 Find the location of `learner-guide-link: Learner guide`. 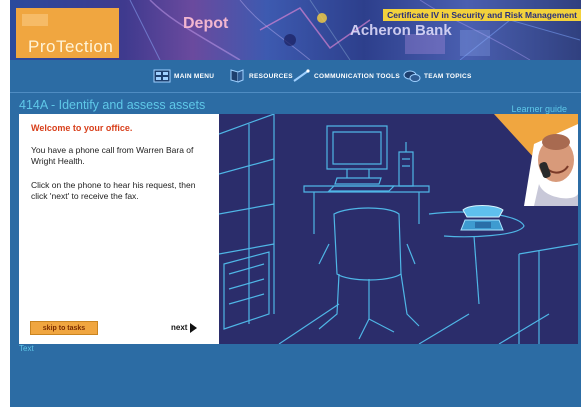

learner-guide-link: Learner guide is located at coordinates (539, 109).